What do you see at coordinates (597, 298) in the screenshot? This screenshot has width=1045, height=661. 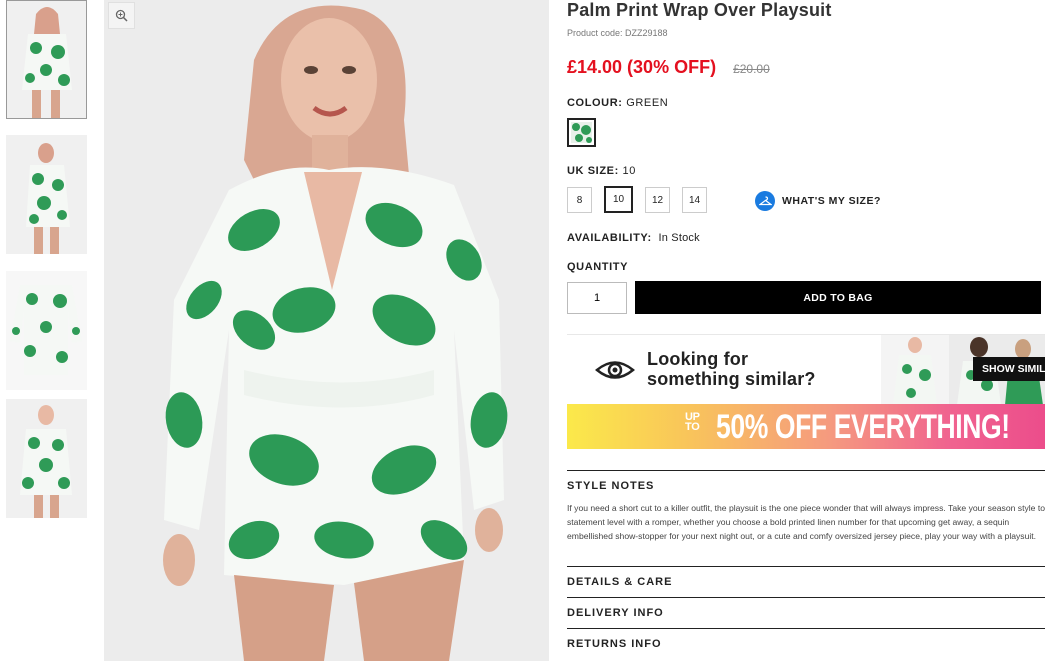 I see `quantity-input` at bounding box center [597, 298].